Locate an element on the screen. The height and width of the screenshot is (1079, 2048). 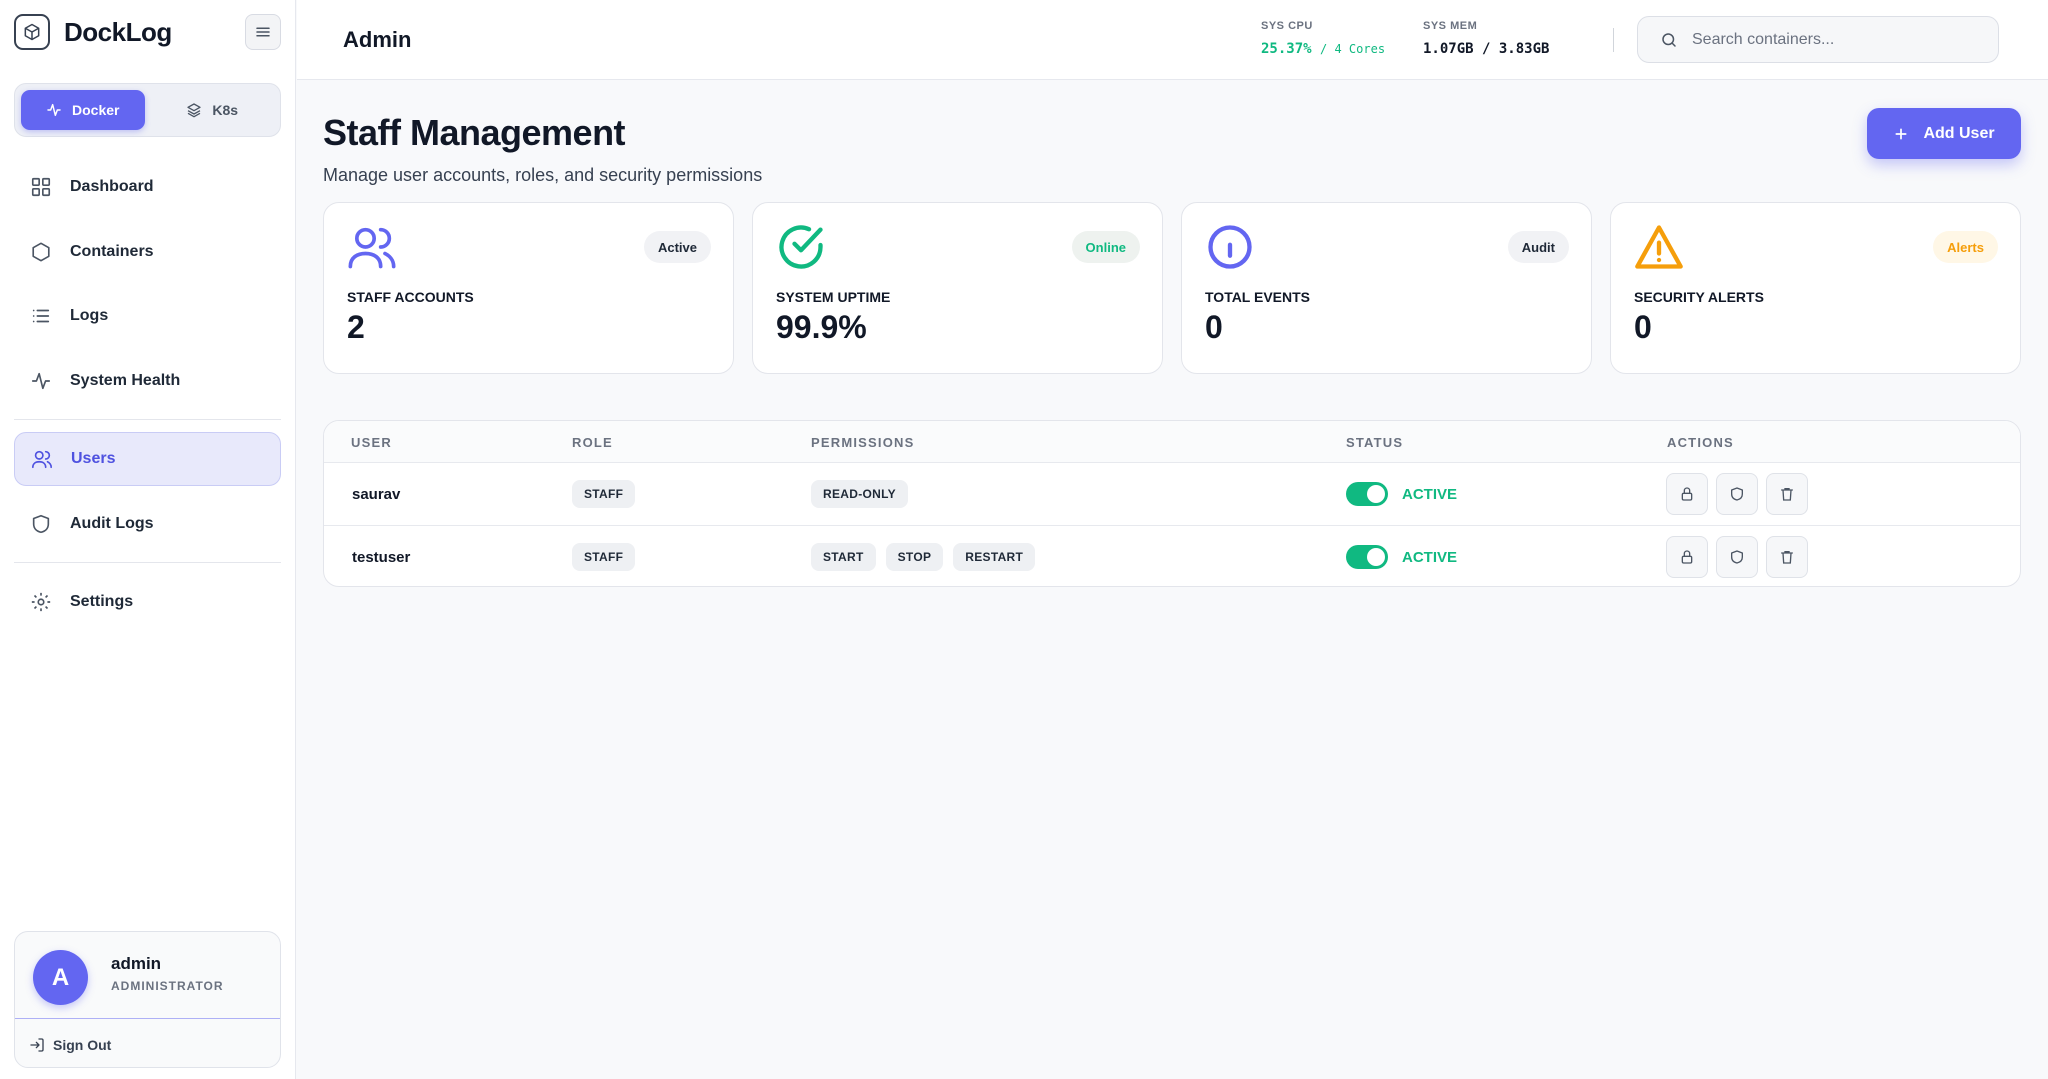
info-circle-icon is located at coordinates (1230, 247).